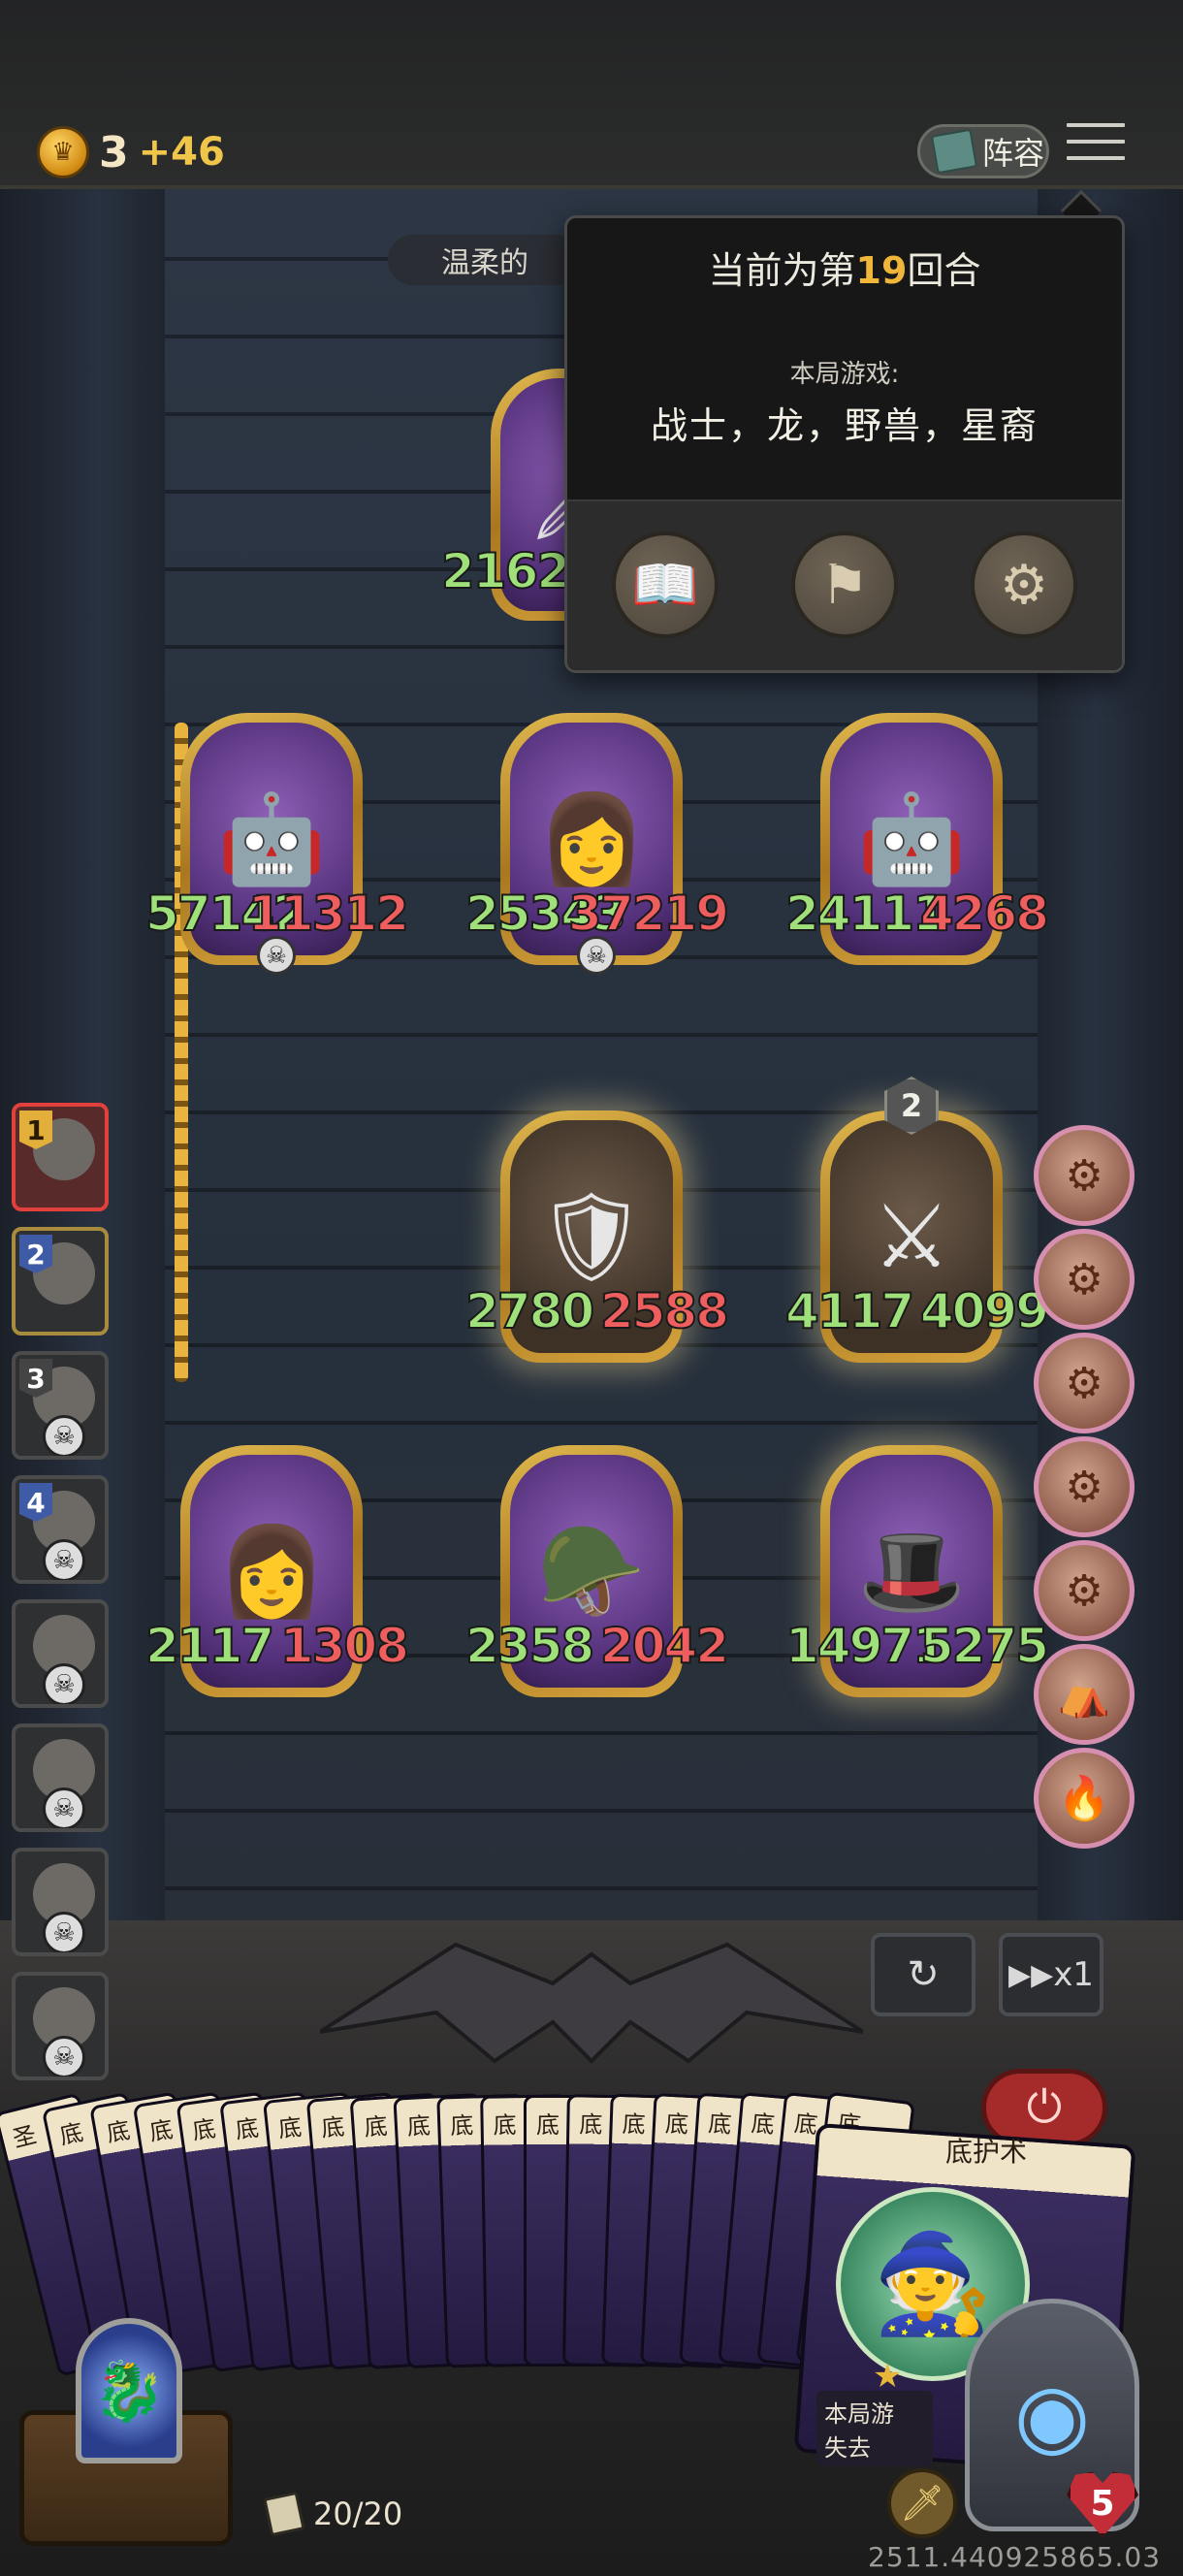 The image size is (1183, 2576). Describe the element at coordinates (60, 1902) in the screenshot. I see `opponent-slot-7: ☠` at that location.